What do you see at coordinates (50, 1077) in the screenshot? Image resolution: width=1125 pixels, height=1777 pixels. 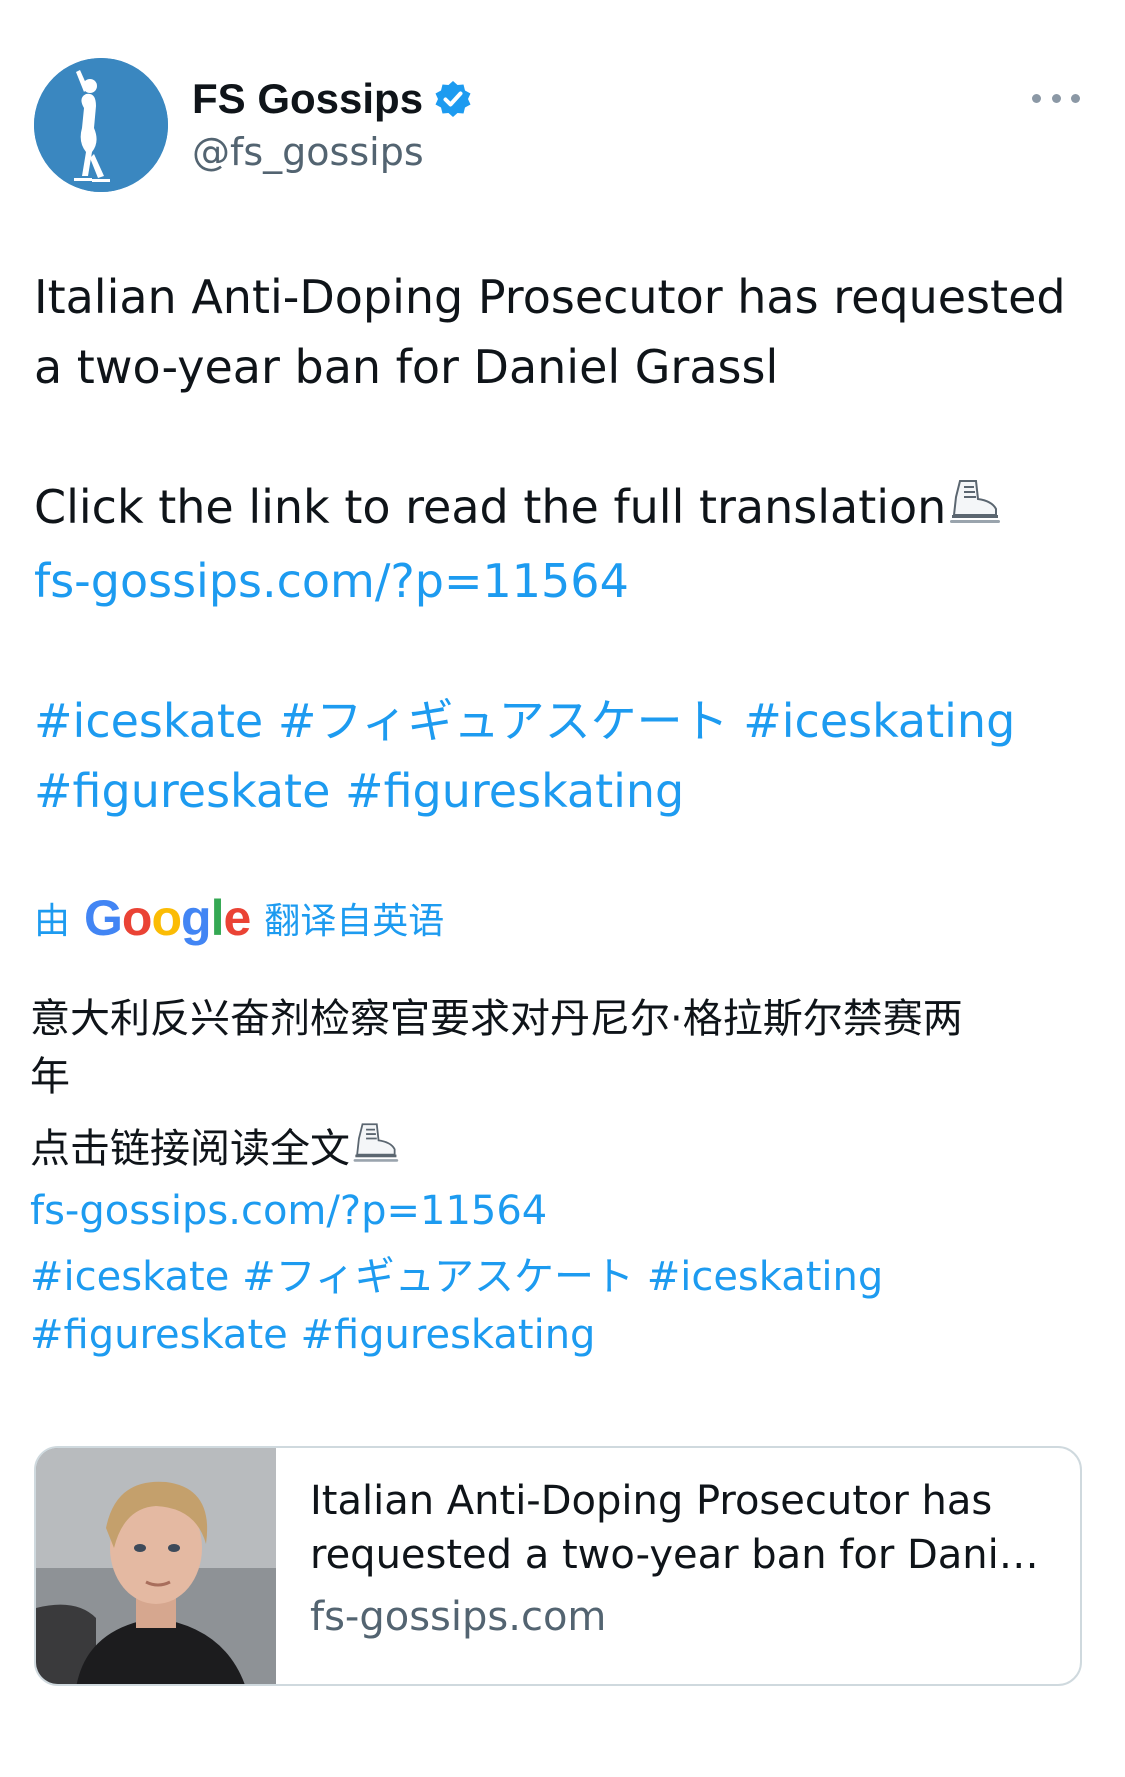 I see `translated-line: 年` at bounding box center [50, 1077].